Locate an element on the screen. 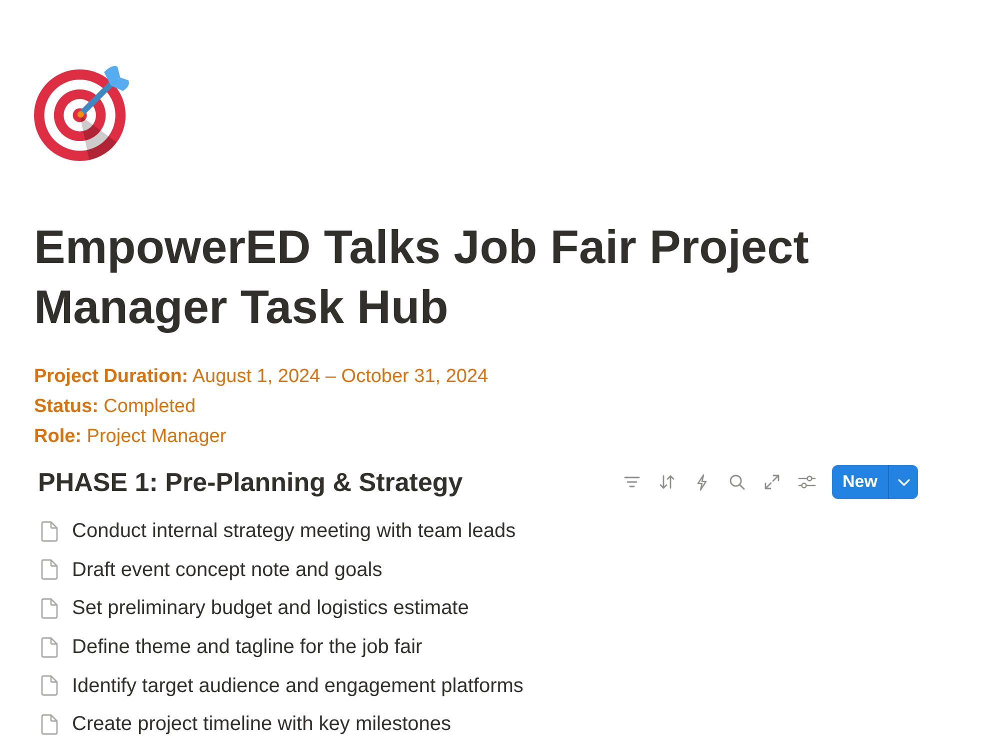  new-button: New is located at coordinates (860, 482).